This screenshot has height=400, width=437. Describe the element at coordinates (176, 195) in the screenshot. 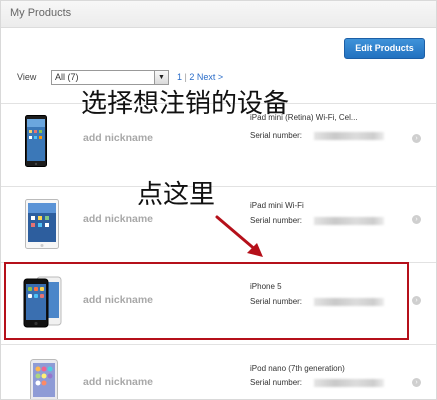

I see `annotation-click-here: 点这里` at that location.